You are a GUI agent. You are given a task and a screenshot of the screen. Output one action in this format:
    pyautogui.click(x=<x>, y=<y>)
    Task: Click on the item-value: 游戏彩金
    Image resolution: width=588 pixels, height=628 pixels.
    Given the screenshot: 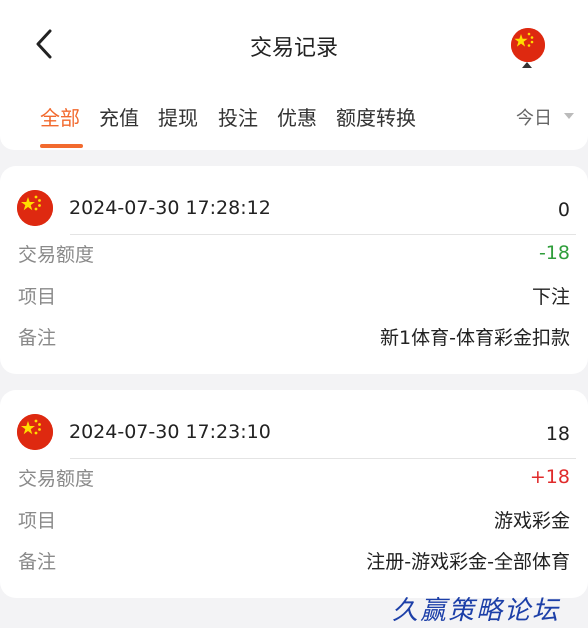 What is the action you would take?
    pyautogui.click(x=531, y=521)
    